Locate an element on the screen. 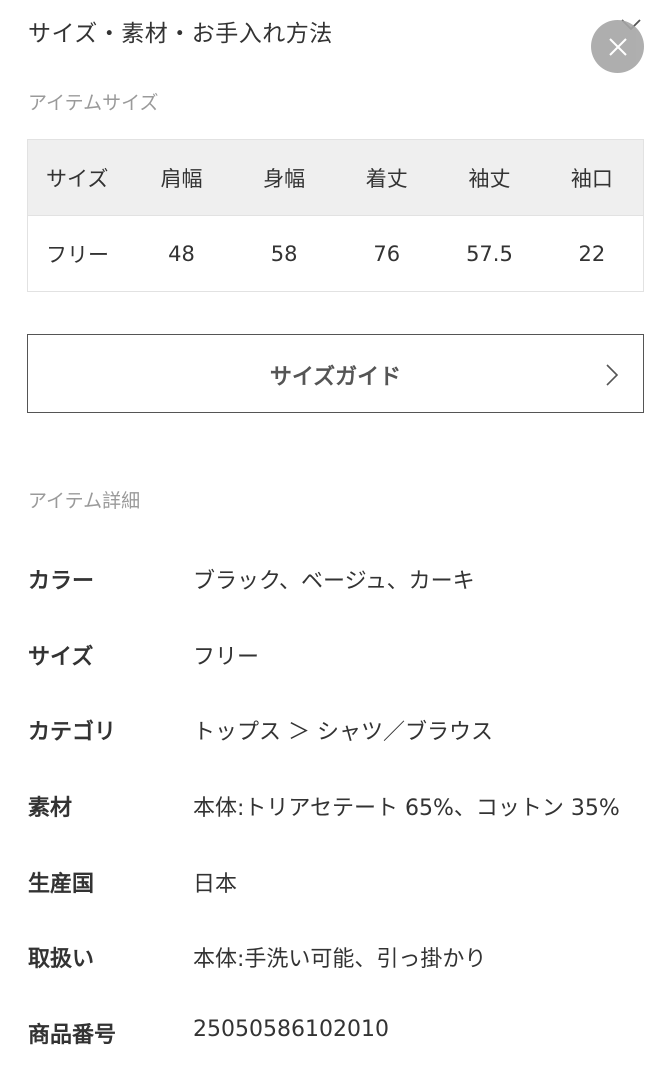  detail-row-category: カテゴリ トップス ＞ シャツ／ブラウス is located at coordinates (343, 731).